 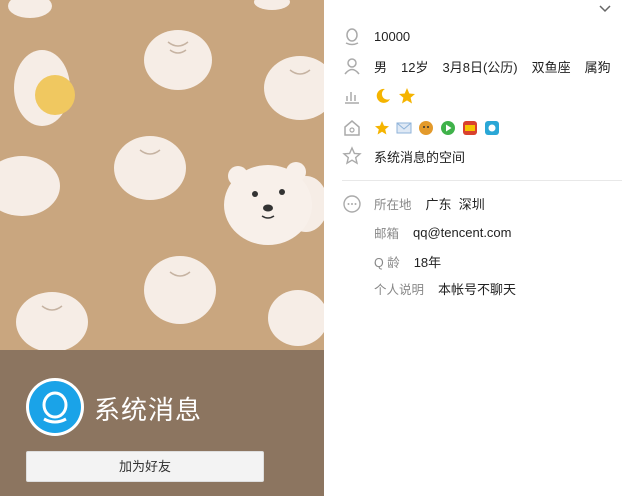 I want to click on yellow-star-badge, so click(x=382, y=128).